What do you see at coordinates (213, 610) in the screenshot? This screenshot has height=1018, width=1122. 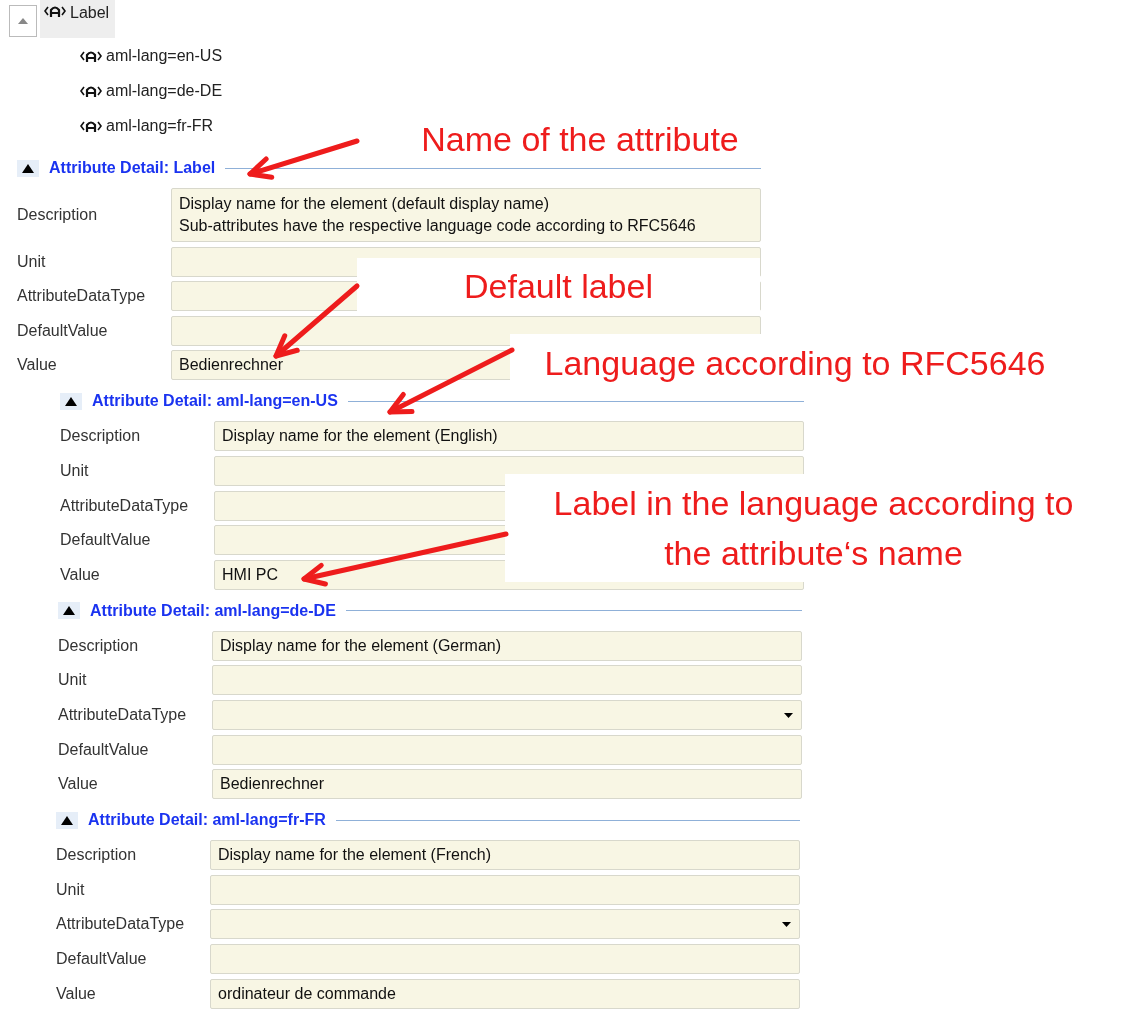 I see `section-title: Attribute Detail: aml-lang=de-DE` at bounding box center [213, 610].